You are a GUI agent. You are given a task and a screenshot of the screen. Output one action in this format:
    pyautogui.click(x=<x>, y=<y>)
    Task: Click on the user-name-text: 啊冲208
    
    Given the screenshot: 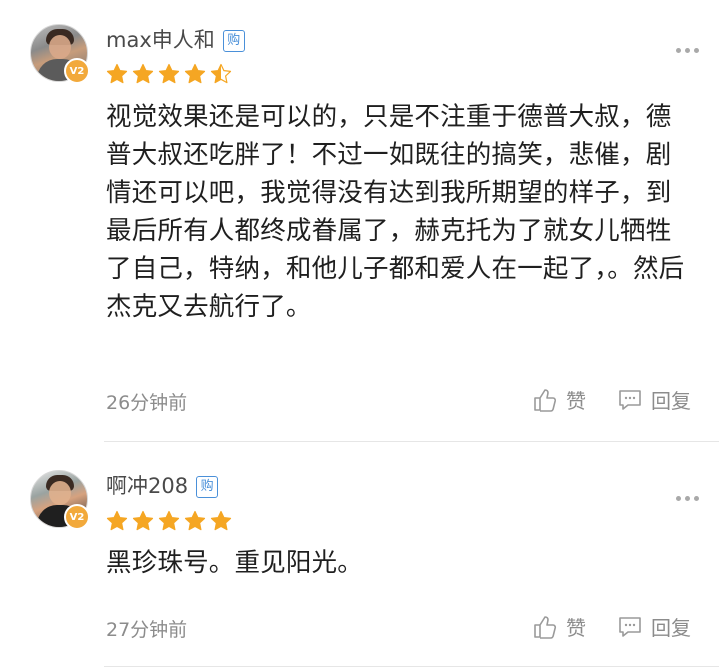 What is the action you would take?
    pyautogui.click(x=147, y=486)
    